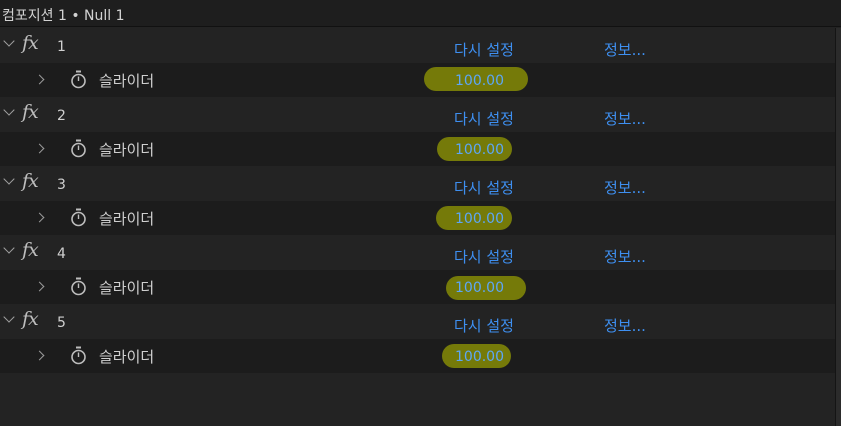 Image resolution: width=841 pixels, height=426 pixels. I want to click on scrollbar, so click(838, 227).